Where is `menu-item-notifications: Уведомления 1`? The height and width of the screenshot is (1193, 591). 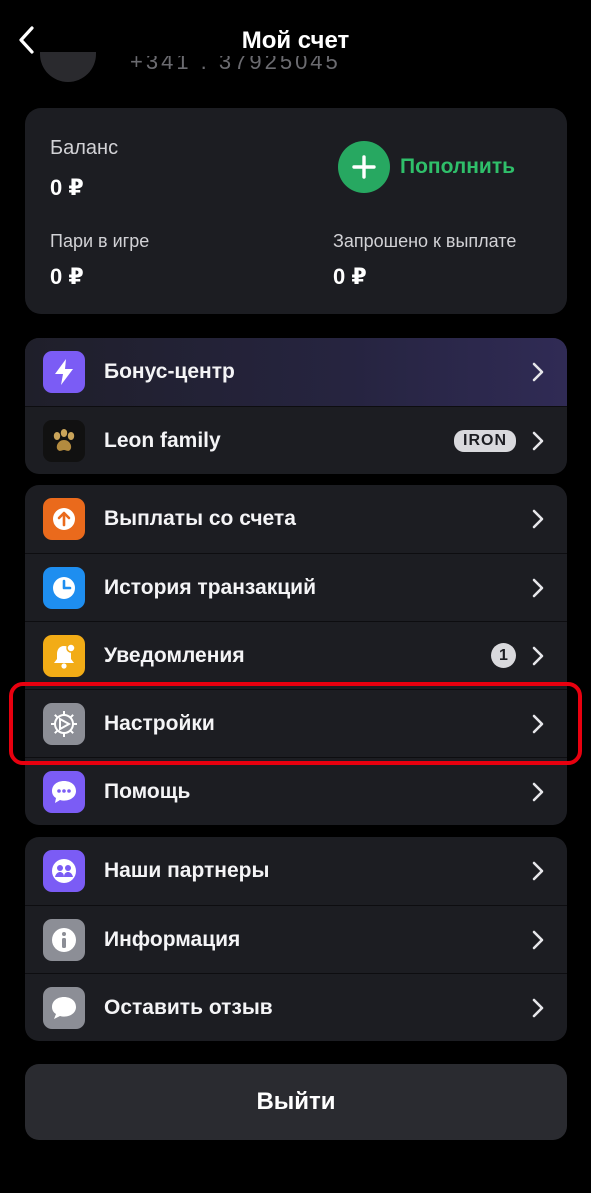
menu-item-notifications: Уведомления 1 is located at coordinates (296, 655).